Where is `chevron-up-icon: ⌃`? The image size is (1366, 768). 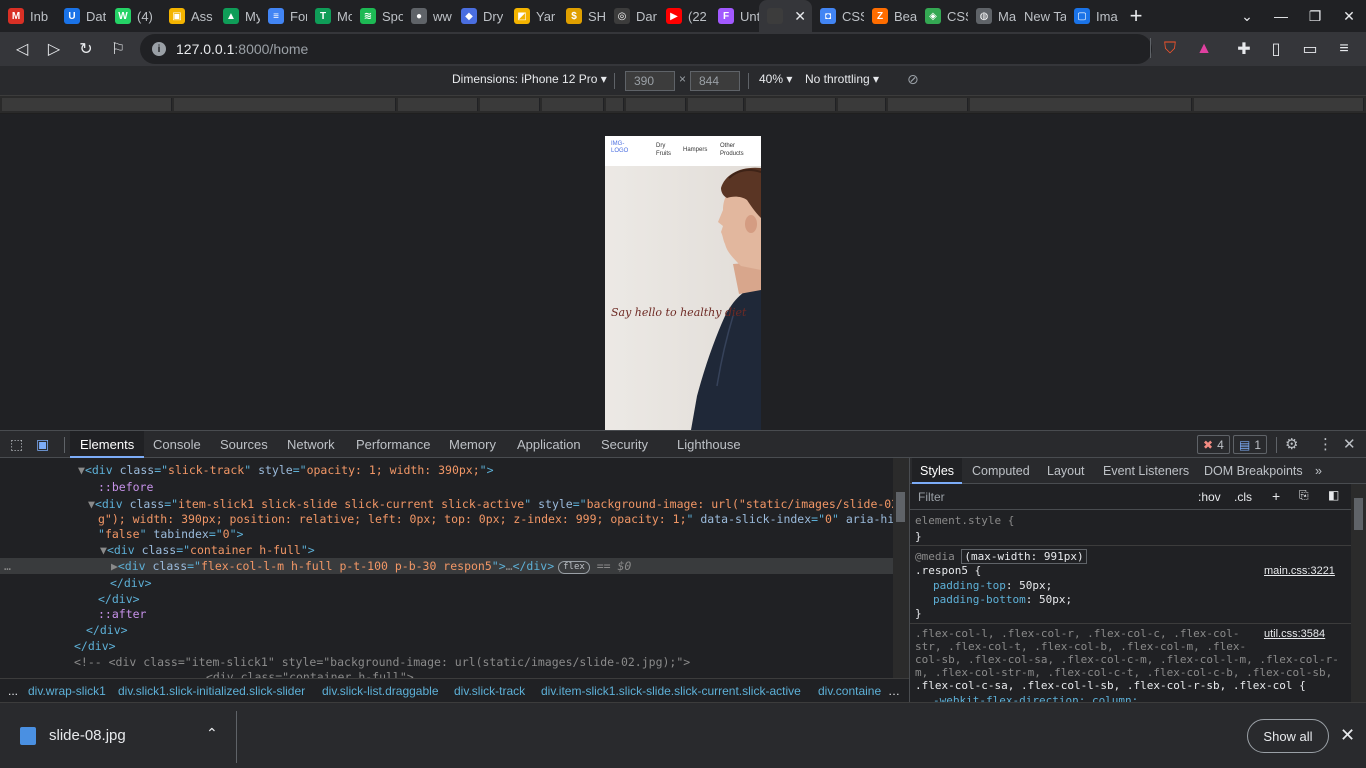 chevron-up-icon: ⌃ is located at coordinates (212, 733).